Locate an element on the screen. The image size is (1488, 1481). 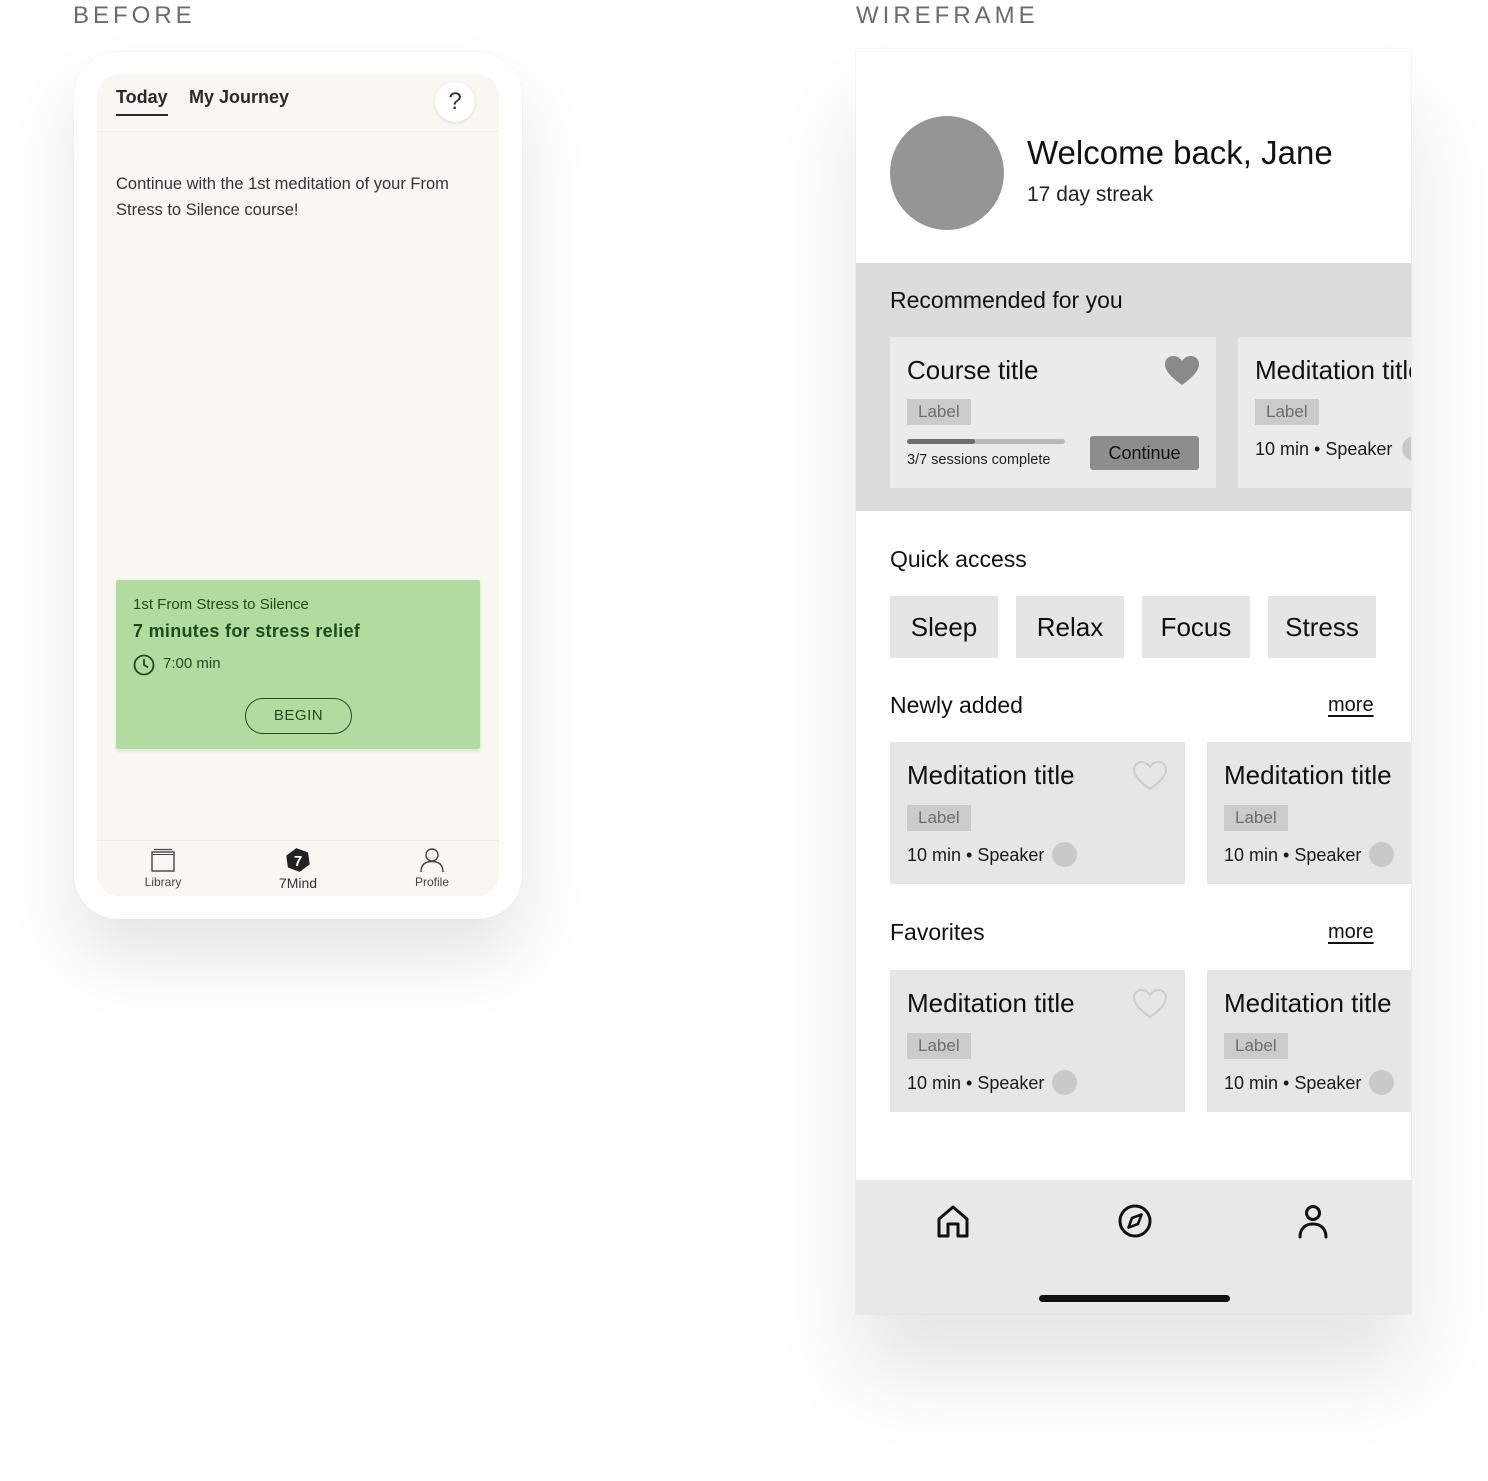
heart-filled-icon is located at coordinates (1182, 371).